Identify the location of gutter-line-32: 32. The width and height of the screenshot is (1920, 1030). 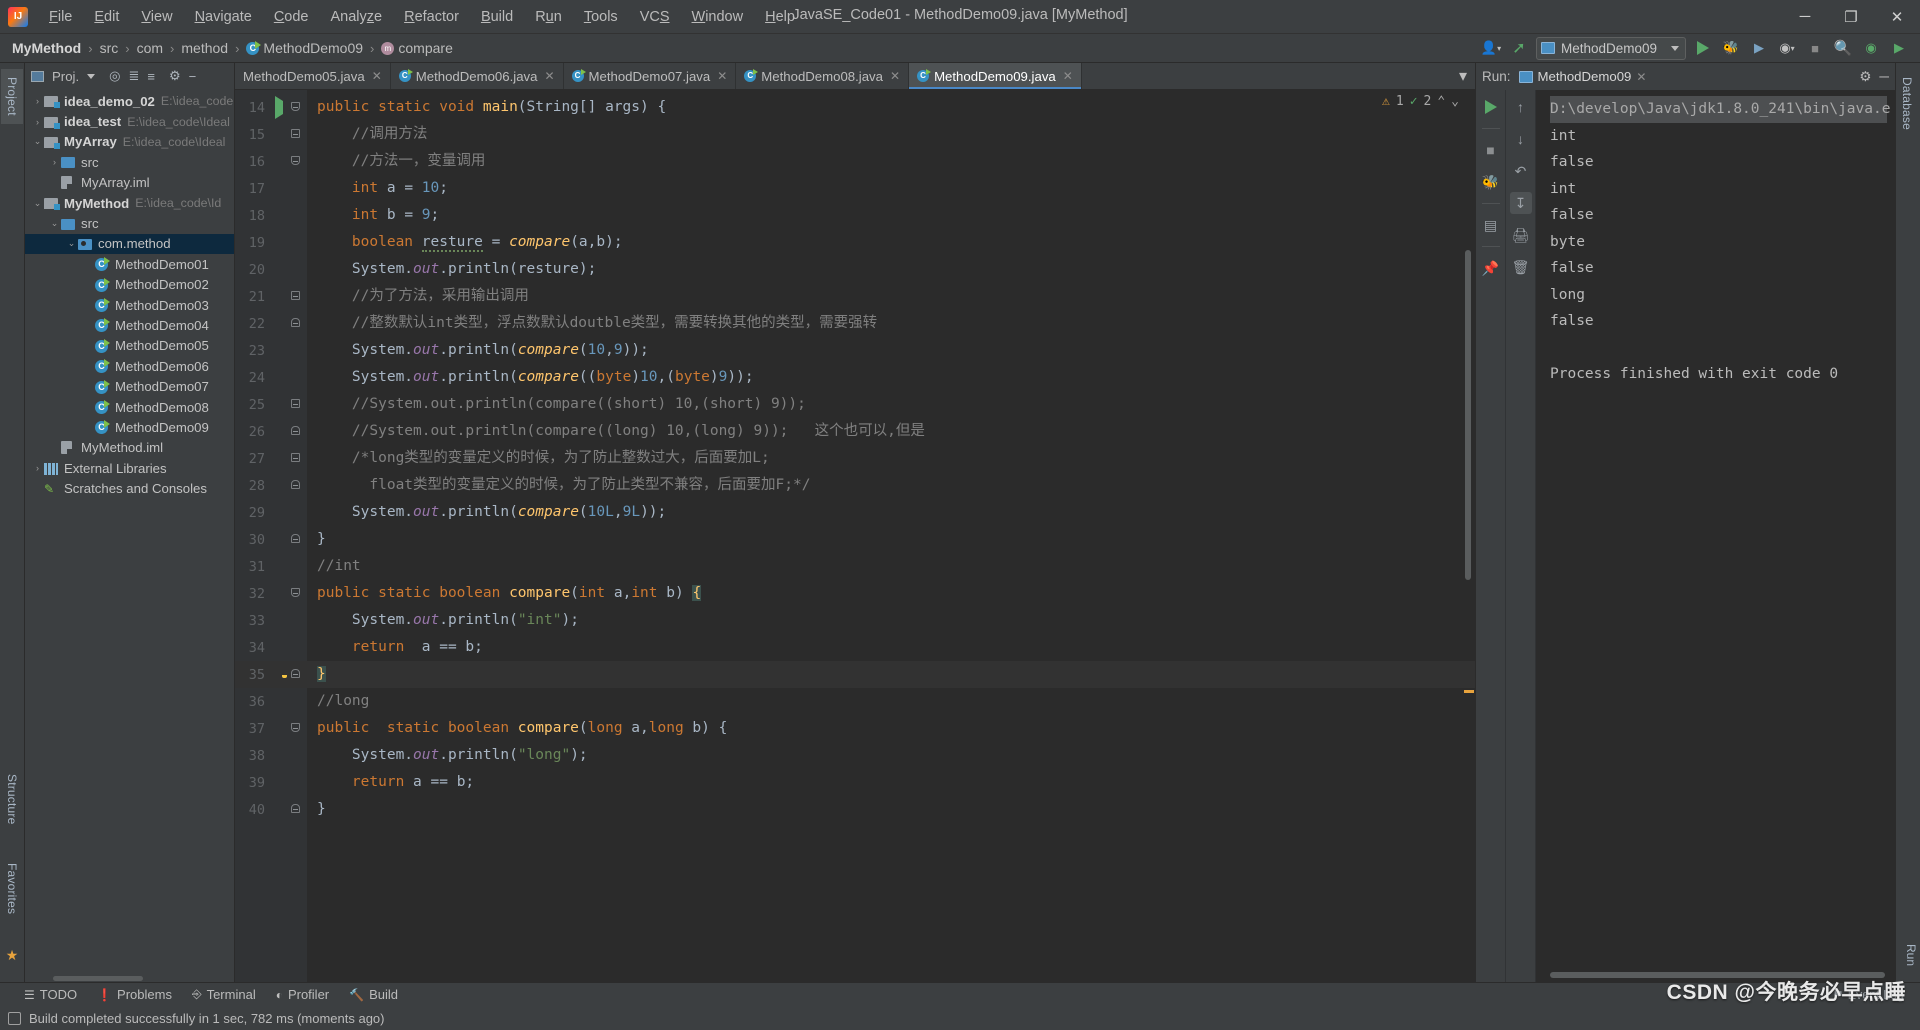
(271, 593).